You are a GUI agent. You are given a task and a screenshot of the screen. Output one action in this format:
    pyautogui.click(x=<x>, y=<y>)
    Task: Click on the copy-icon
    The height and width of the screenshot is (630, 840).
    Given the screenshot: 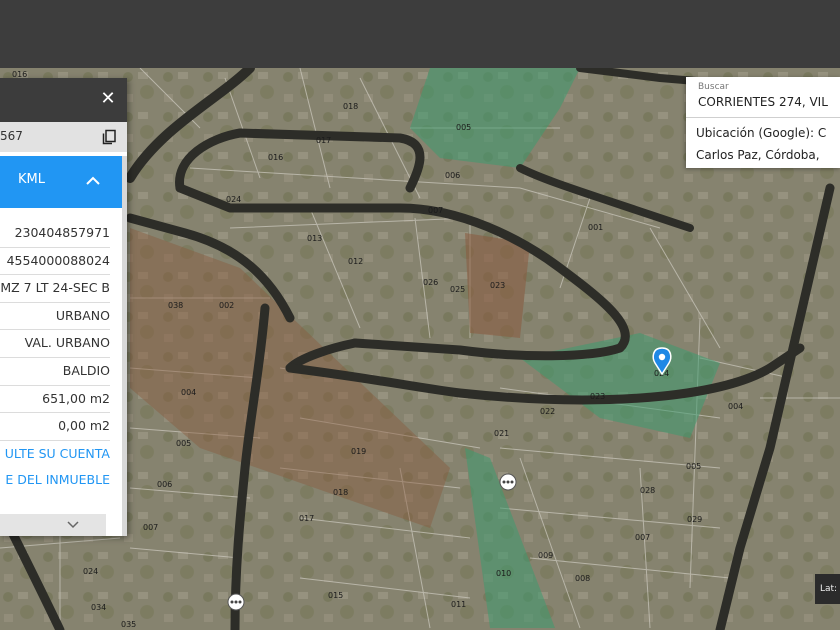 What is the action you would take?
    pyautogui.click(x=109, y=137)
    